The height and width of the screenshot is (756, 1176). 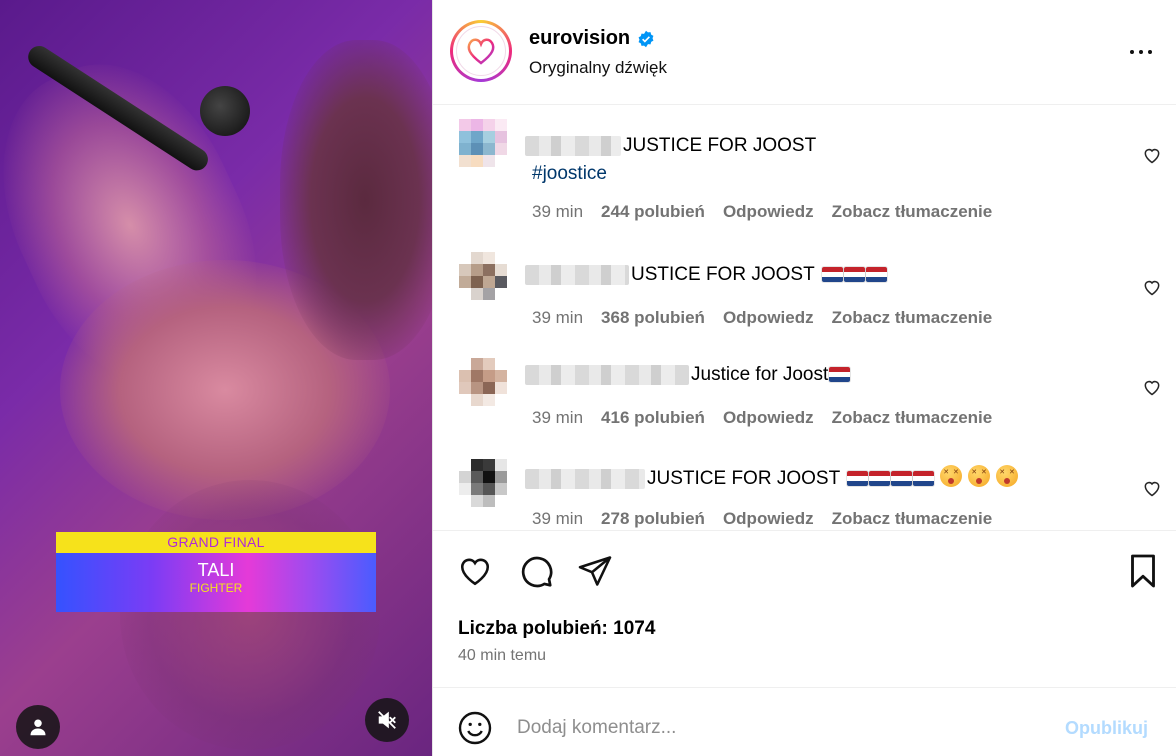 What do you see at coordinates (569, 174) in the screenshot?
I see `comment-hashtag-link: #joostice` at bounding box center [569, 174].